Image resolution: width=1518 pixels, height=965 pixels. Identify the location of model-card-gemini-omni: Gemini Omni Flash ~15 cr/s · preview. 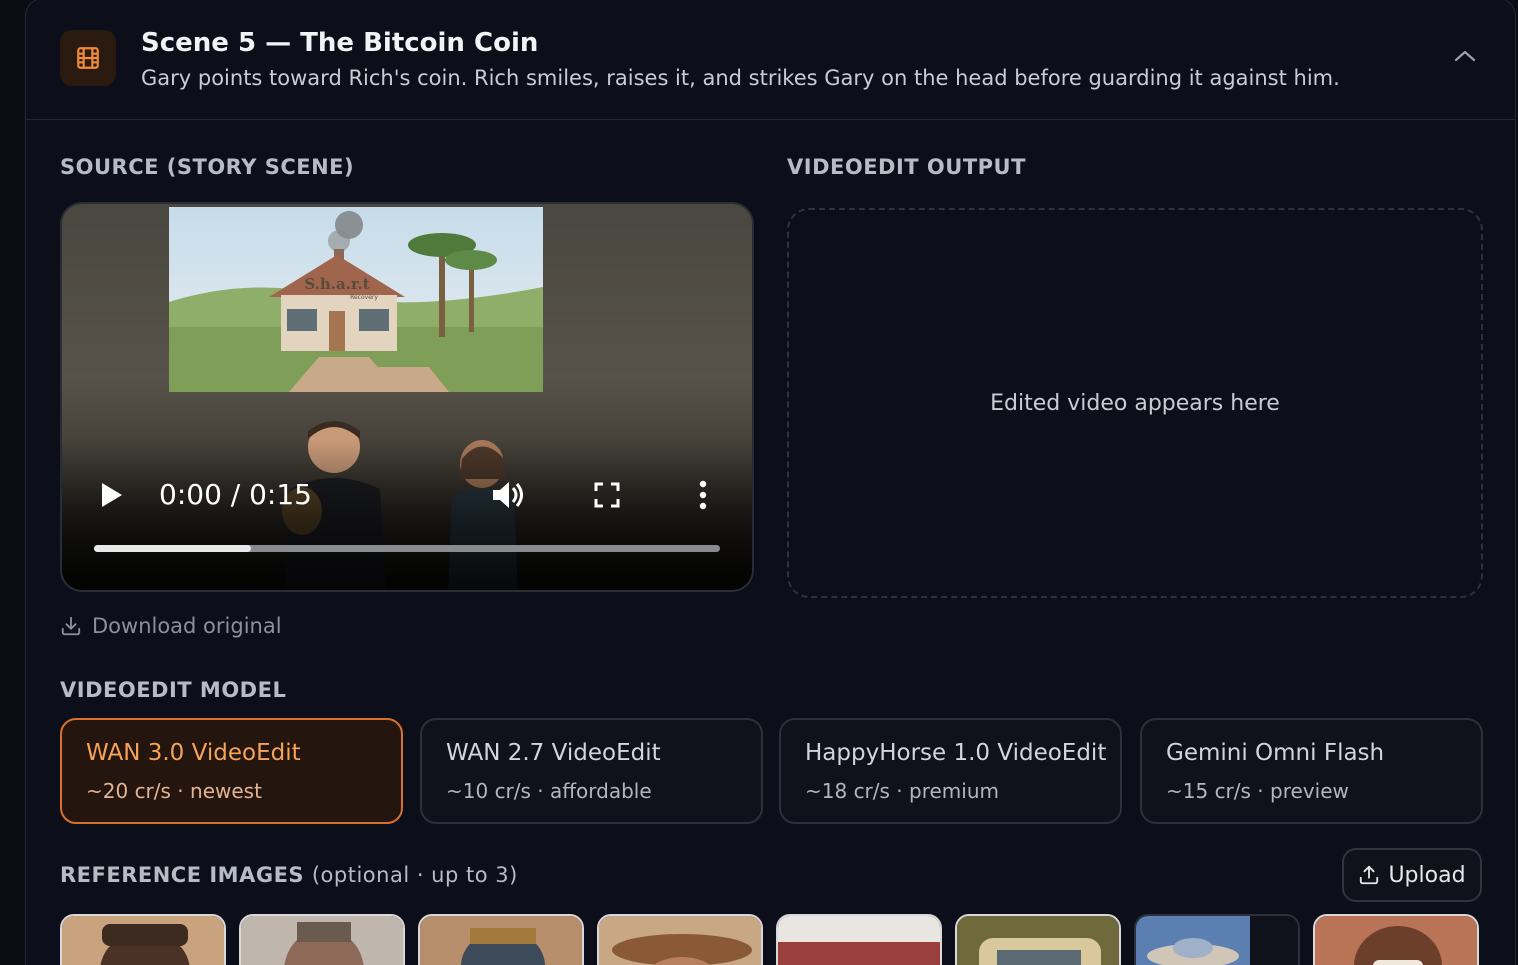
(1311, 771).